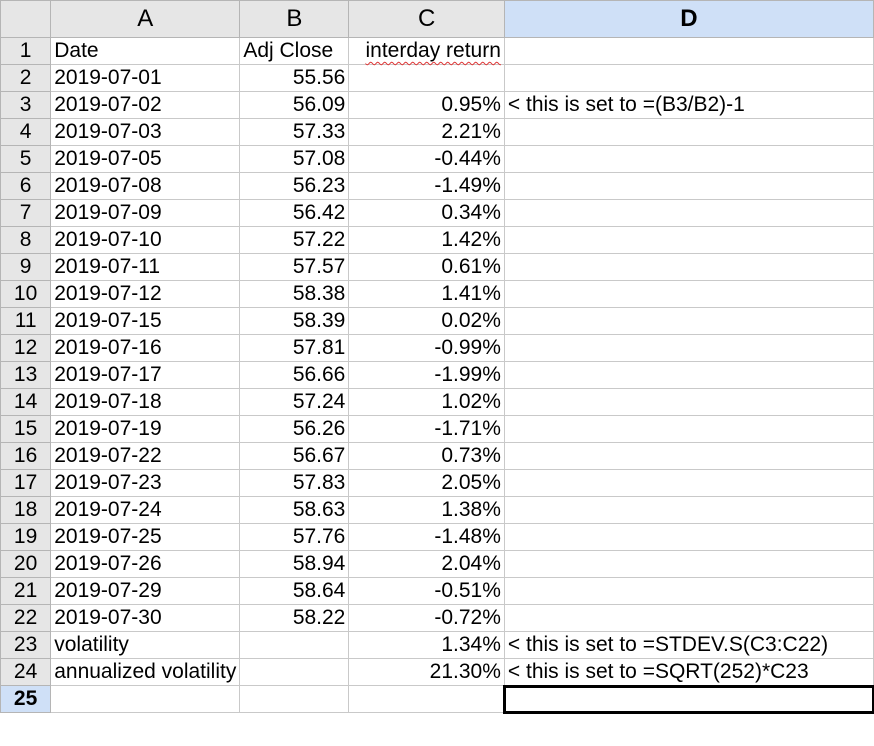 Image resolution: width=874 pixels, height=746 pixels. What do you see at coordinates (294, 402) in the screenshot?
I see `cell-b14: 57.24` at bounding box center [294, 402].